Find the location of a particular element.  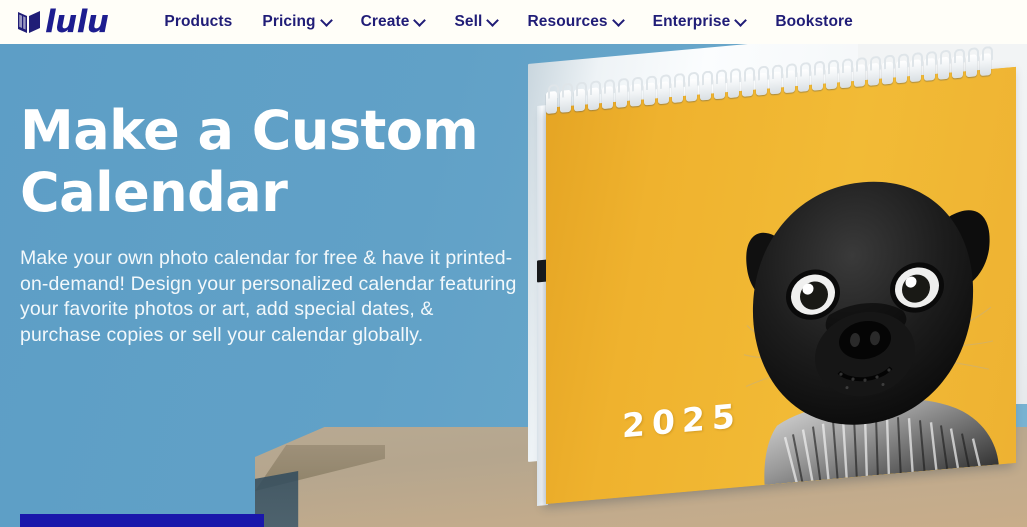

nav-item-enterprise: Enterprise is located at coordinates (699, 22).